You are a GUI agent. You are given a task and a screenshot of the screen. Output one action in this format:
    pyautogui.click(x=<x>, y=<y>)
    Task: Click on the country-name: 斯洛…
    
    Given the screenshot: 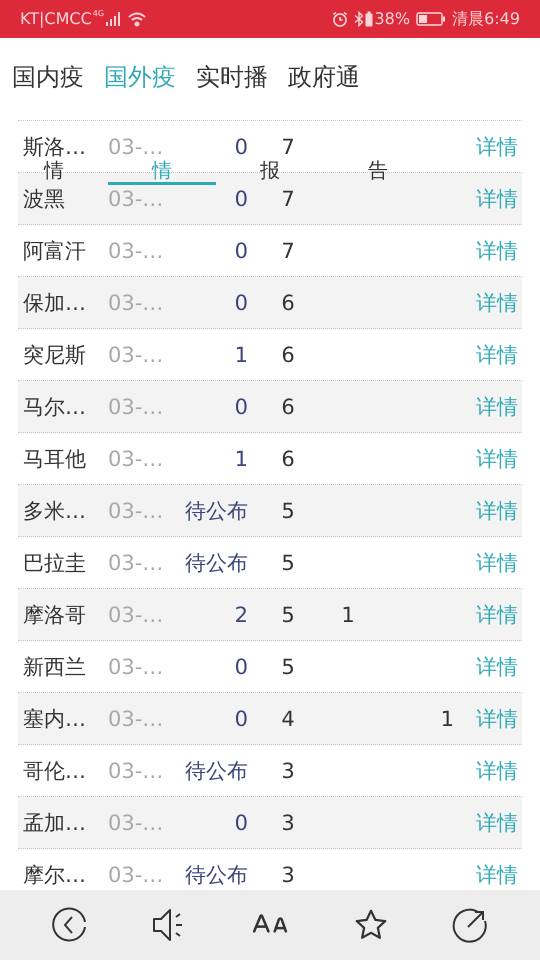 What is the action you would take?
    pyautogui.click(x=54, y=147)
    